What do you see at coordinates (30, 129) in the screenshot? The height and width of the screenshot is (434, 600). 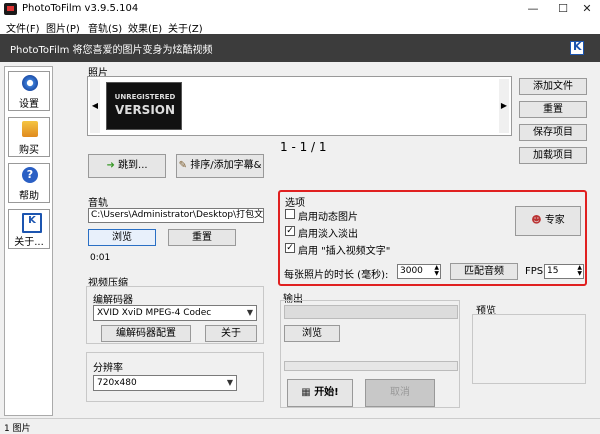 I see `star-icon` at bounding box center [30, 129].